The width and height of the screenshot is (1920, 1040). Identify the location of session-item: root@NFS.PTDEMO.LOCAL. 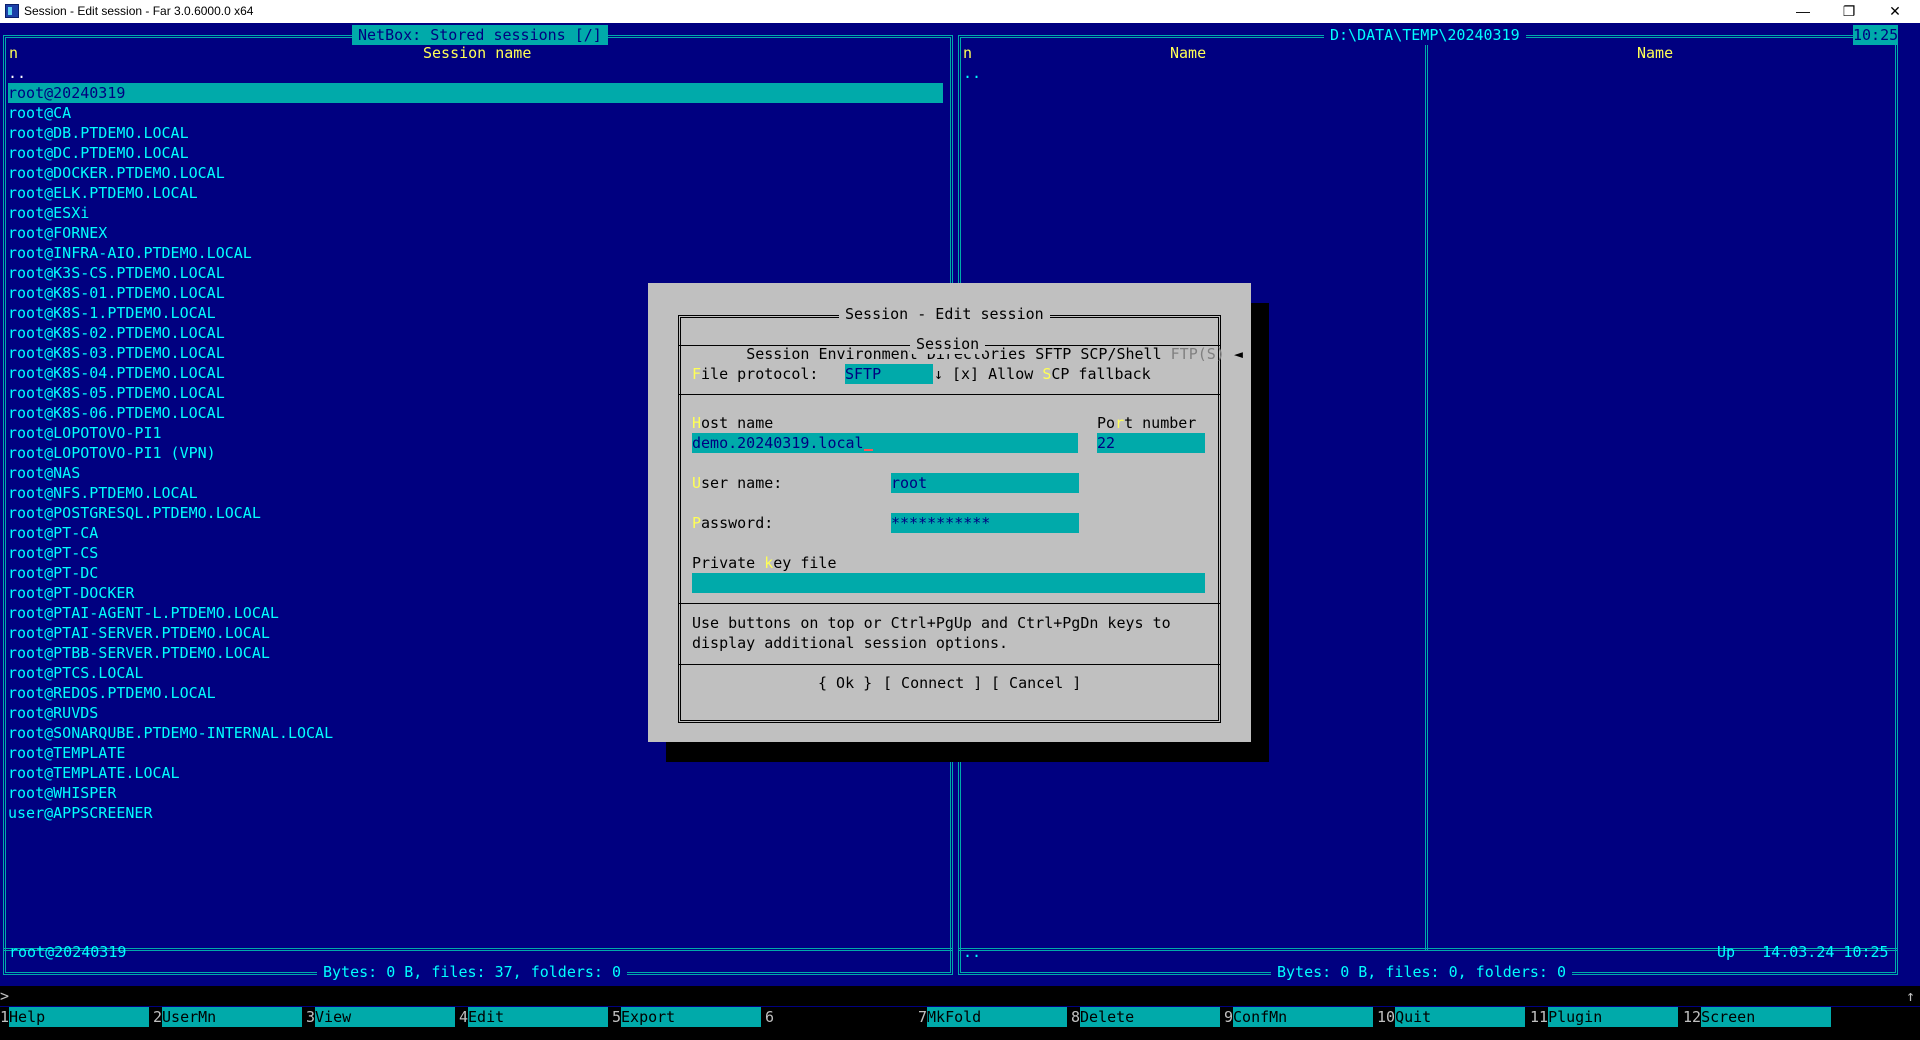
(103, 493).